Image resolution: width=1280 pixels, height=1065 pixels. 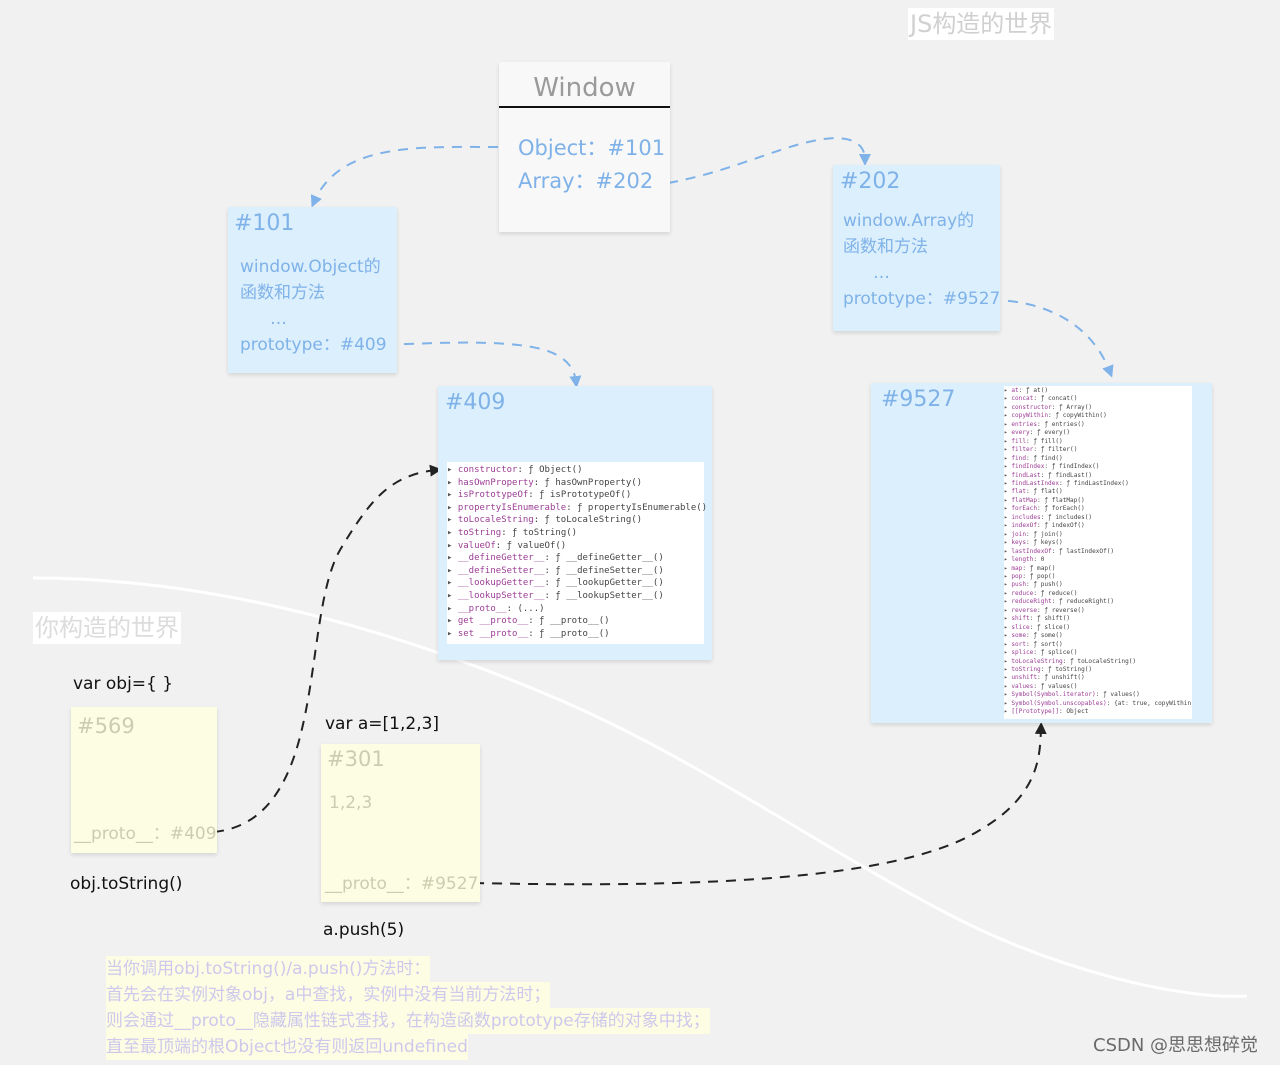 I want to click on member-key: toString, so click(x=1026, y=669).